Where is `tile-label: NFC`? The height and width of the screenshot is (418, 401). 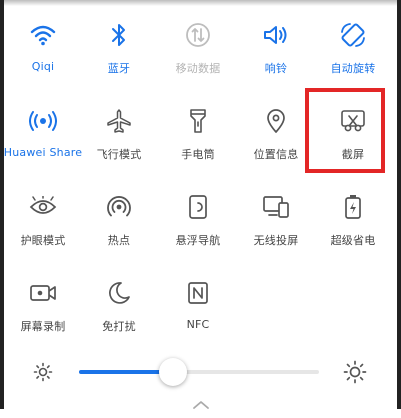 tile-label: NFC is located at coordinates (198, 324).